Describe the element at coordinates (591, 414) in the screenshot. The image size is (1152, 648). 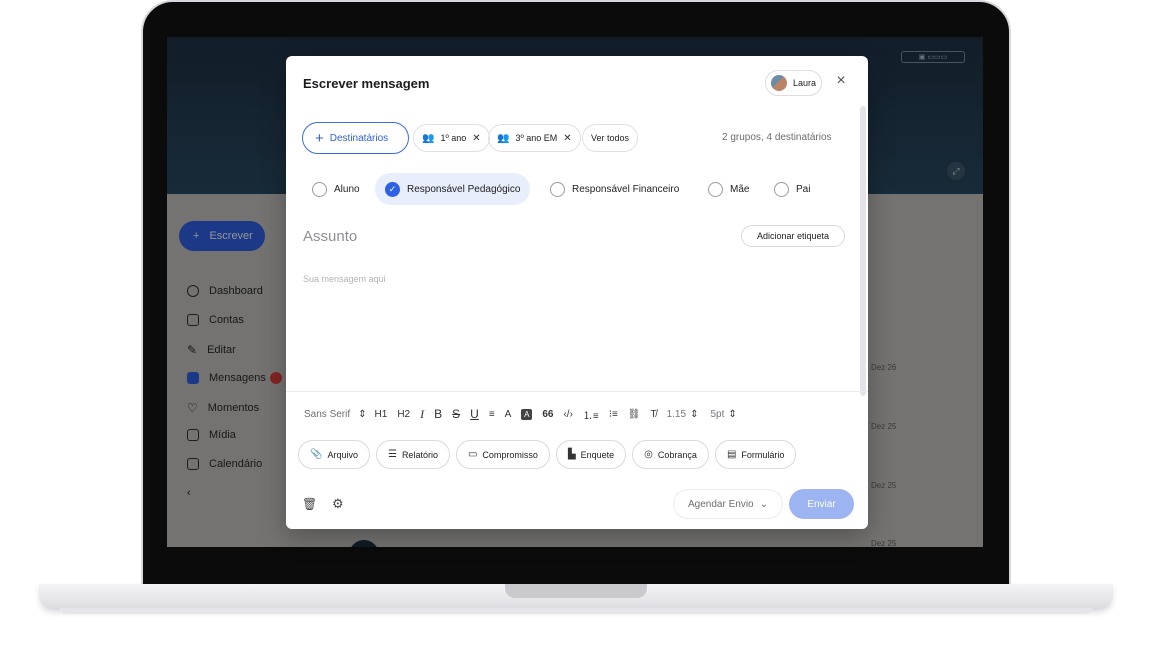
I see `ordered-list-icon: ⒈≡` at that location.